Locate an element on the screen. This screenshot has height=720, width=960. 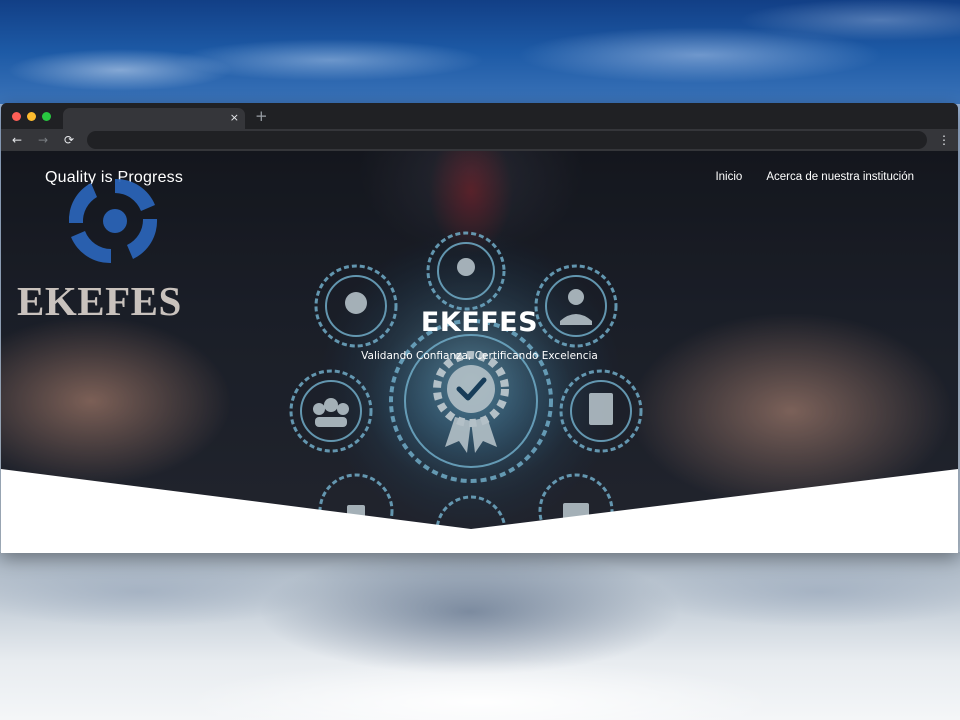
address-bar is located at coordinates (507, 140).